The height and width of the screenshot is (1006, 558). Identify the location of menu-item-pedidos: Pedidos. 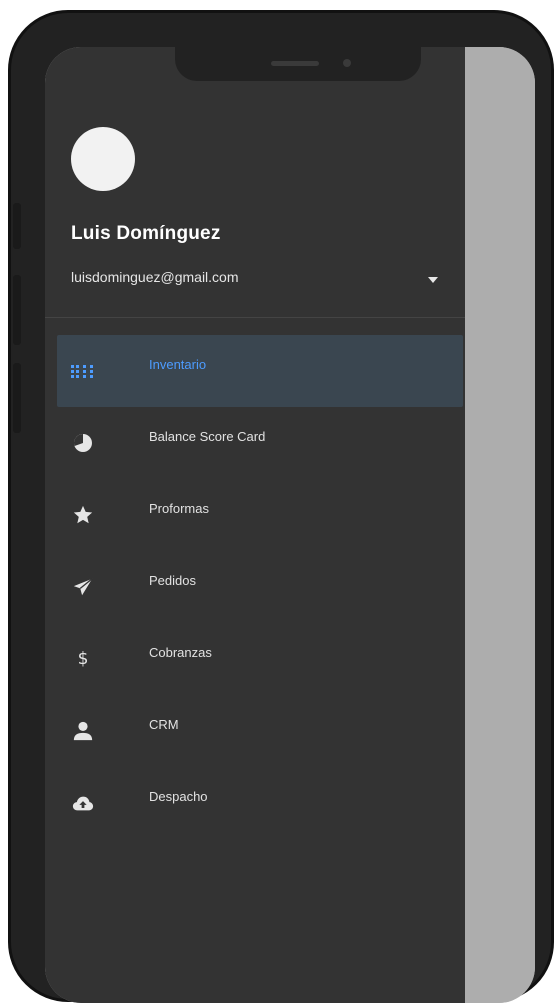
(255, 587).